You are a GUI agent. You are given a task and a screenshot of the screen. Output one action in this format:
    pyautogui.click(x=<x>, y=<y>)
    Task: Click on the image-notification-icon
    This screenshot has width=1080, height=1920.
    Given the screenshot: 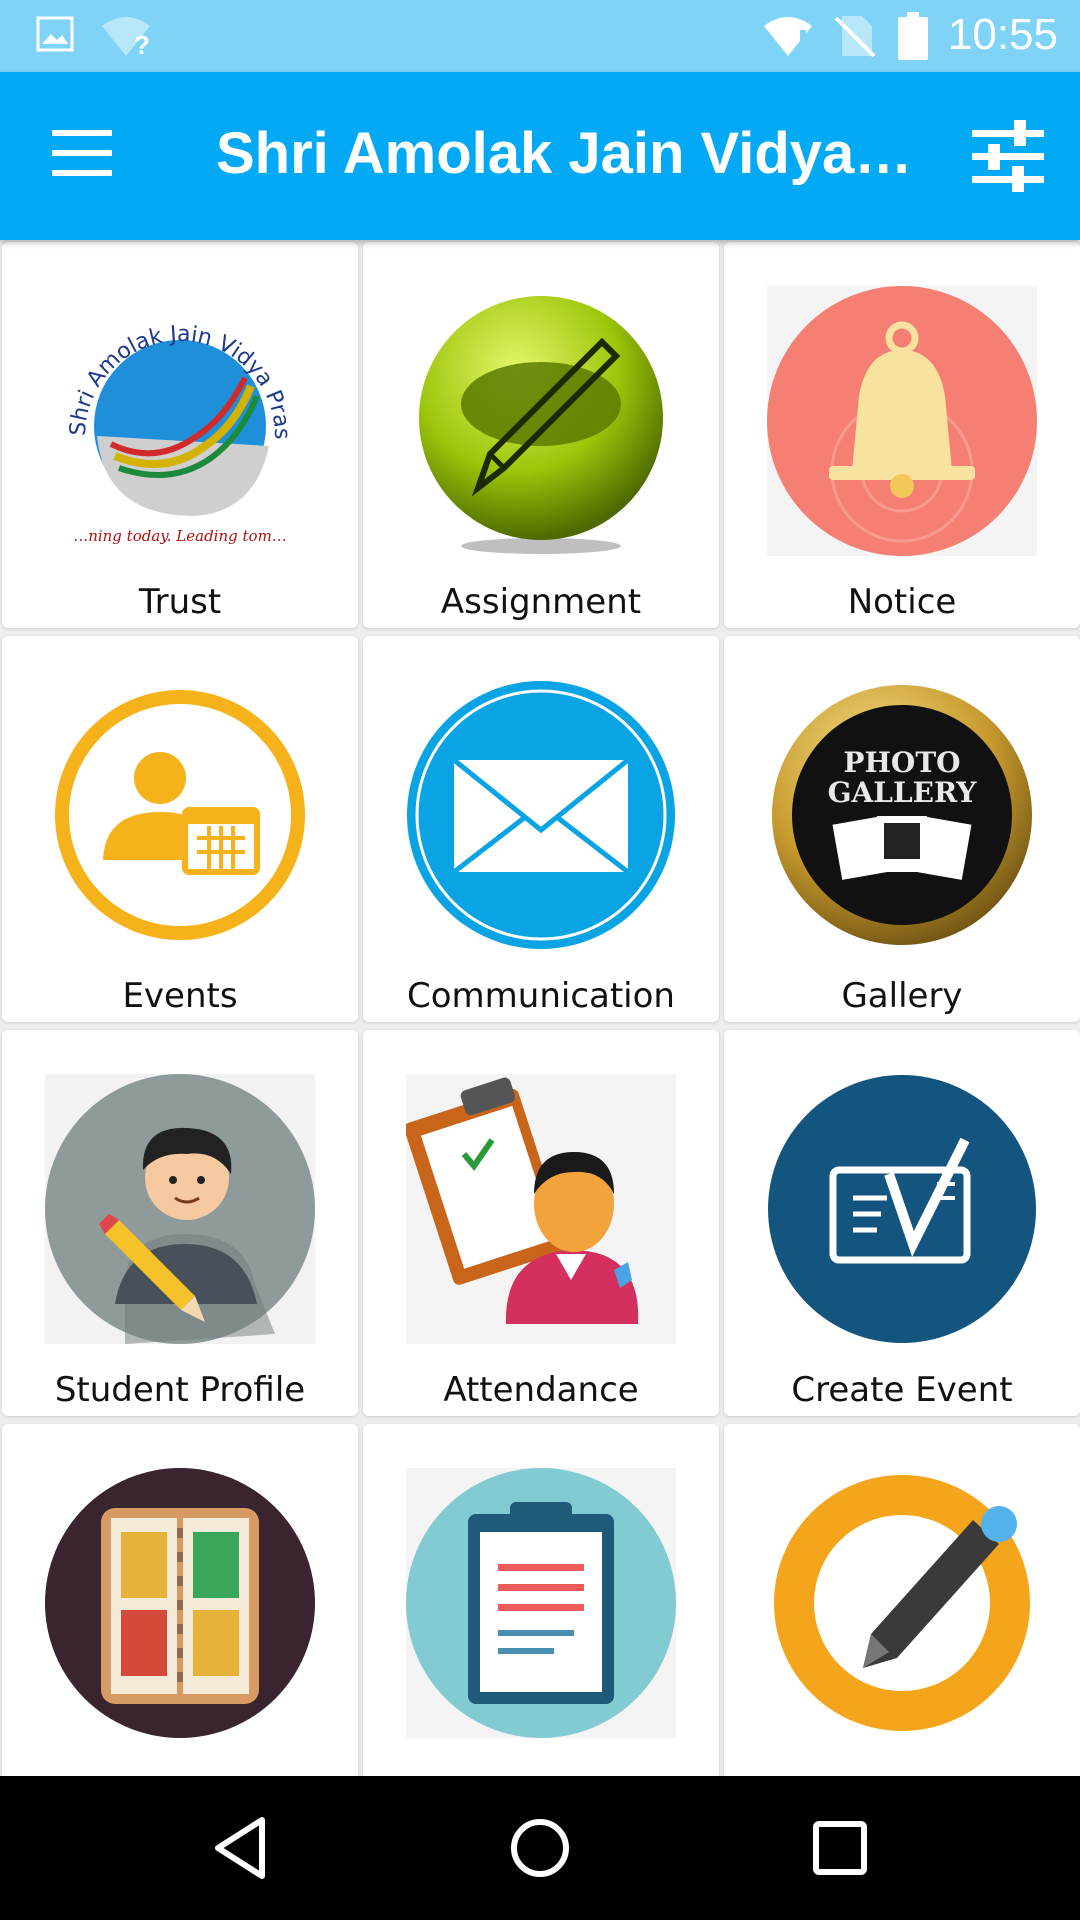 What is the action you would take?
    pyautogui.click(x=55, y=34)
    